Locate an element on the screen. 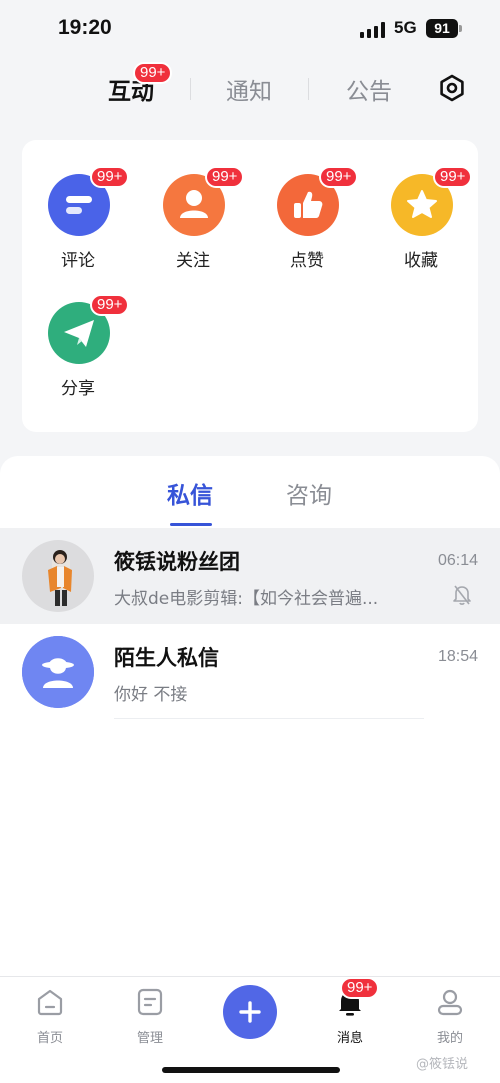  grid-item-like: 99+ 点赞 is located at coordinates (308, 225).